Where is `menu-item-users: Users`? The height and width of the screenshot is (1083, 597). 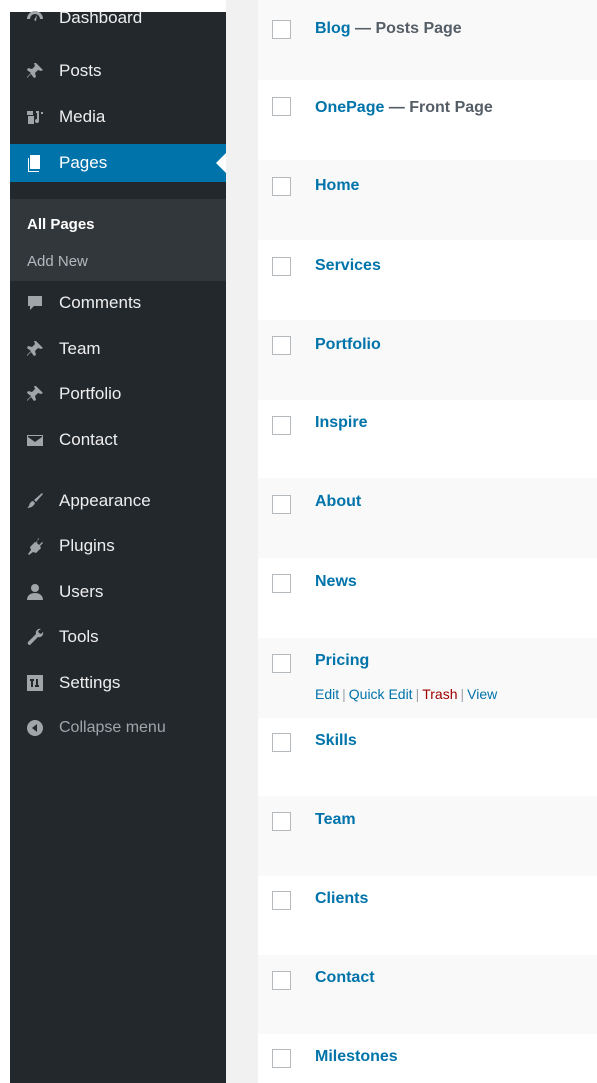
menu-item-users: Users is located at coordinates (118, 592).